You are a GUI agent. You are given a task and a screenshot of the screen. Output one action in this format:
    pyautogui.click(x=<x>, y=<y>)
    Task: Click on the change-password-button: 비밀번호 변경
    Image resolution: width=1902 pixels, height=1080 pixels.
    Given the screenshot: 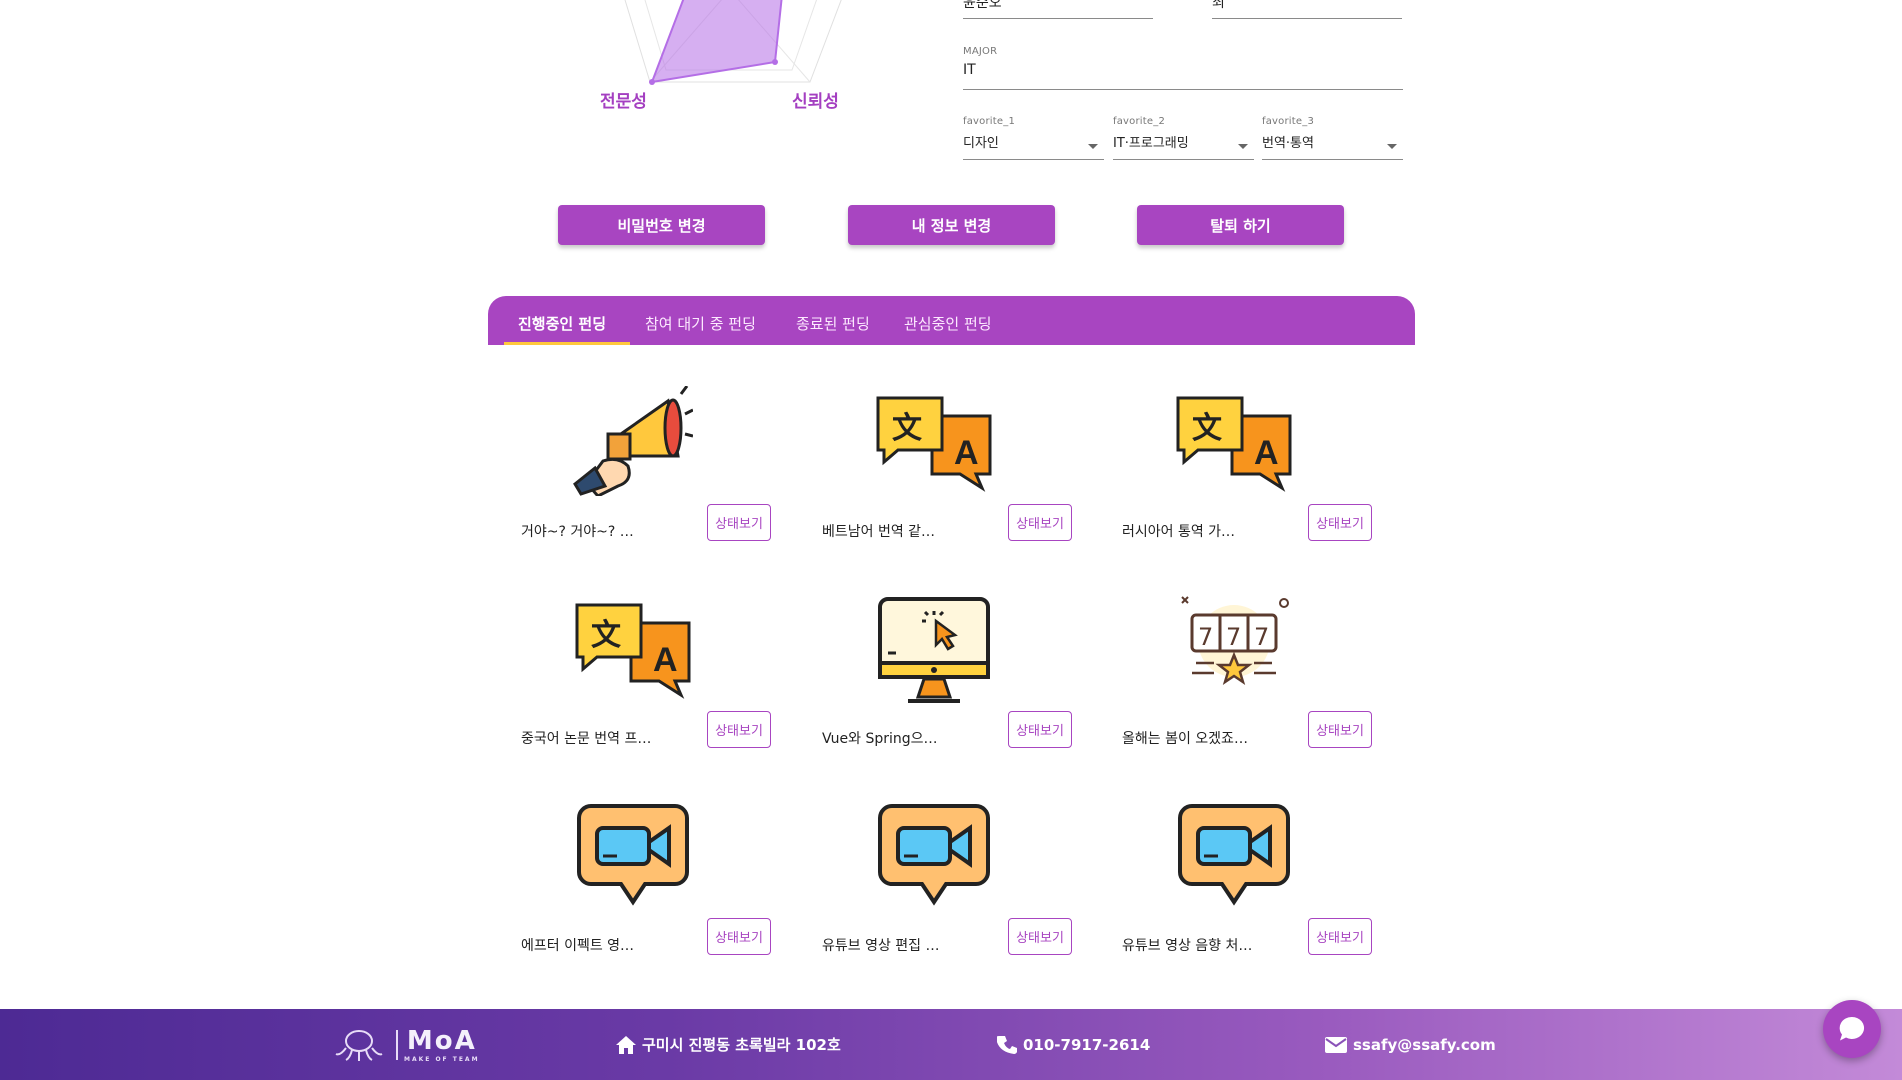 What is the action you would take?
    pyautogui.click(x=661, y=225)
    